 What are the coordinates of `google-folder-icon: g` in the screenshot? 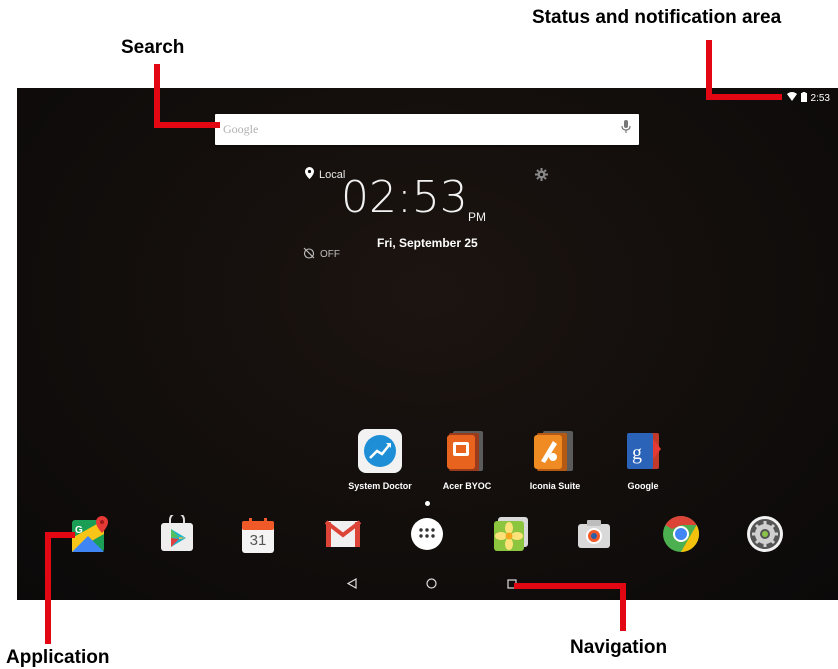 It's located at (643, 453).